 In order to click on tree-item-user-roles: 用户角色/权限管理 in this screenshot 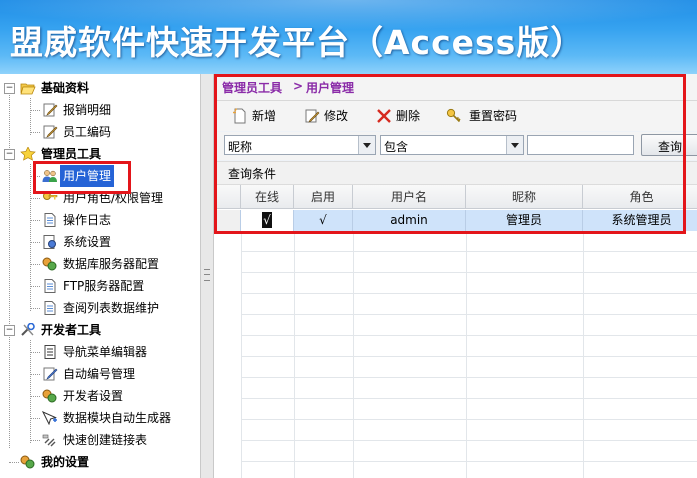, I will do `click(100, 198)`.